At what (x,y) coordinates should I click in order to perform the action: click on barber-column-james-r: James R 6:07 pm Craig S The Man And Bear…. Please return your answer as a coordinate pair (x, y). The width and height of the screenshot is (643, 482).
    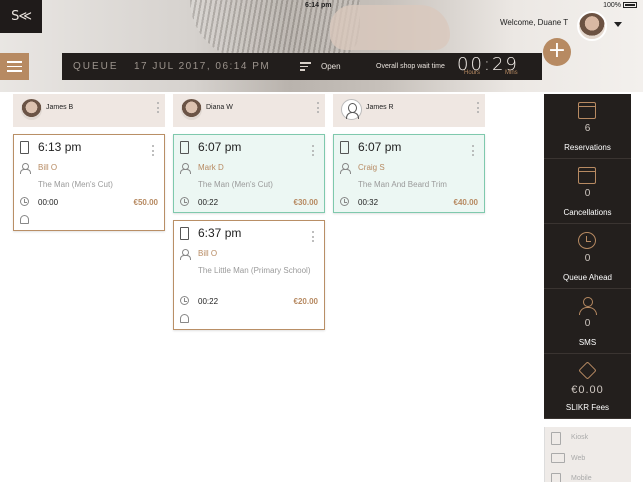
    Looking at the image, I should click on (409, 153).